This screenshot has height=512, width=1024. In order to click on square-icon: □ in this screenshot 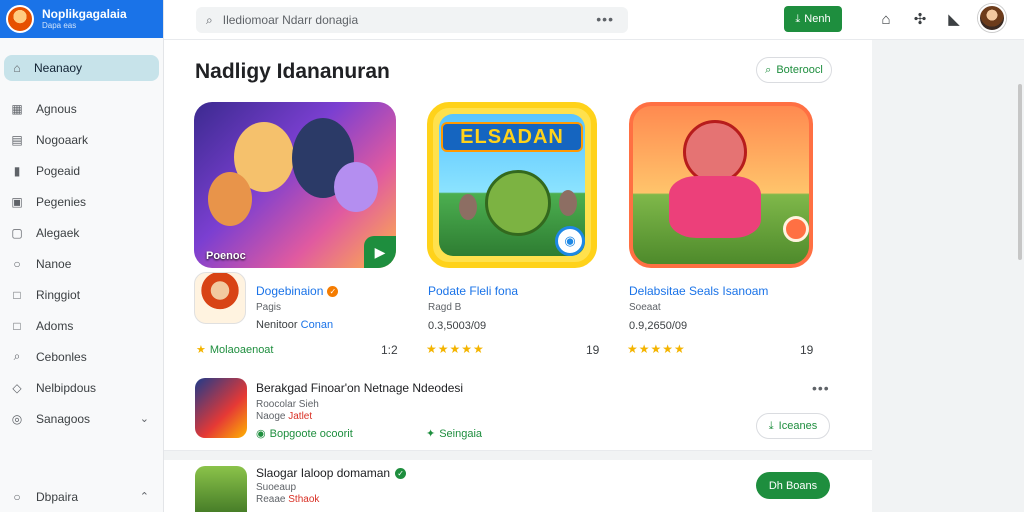, I will do `click(17, 294)`.